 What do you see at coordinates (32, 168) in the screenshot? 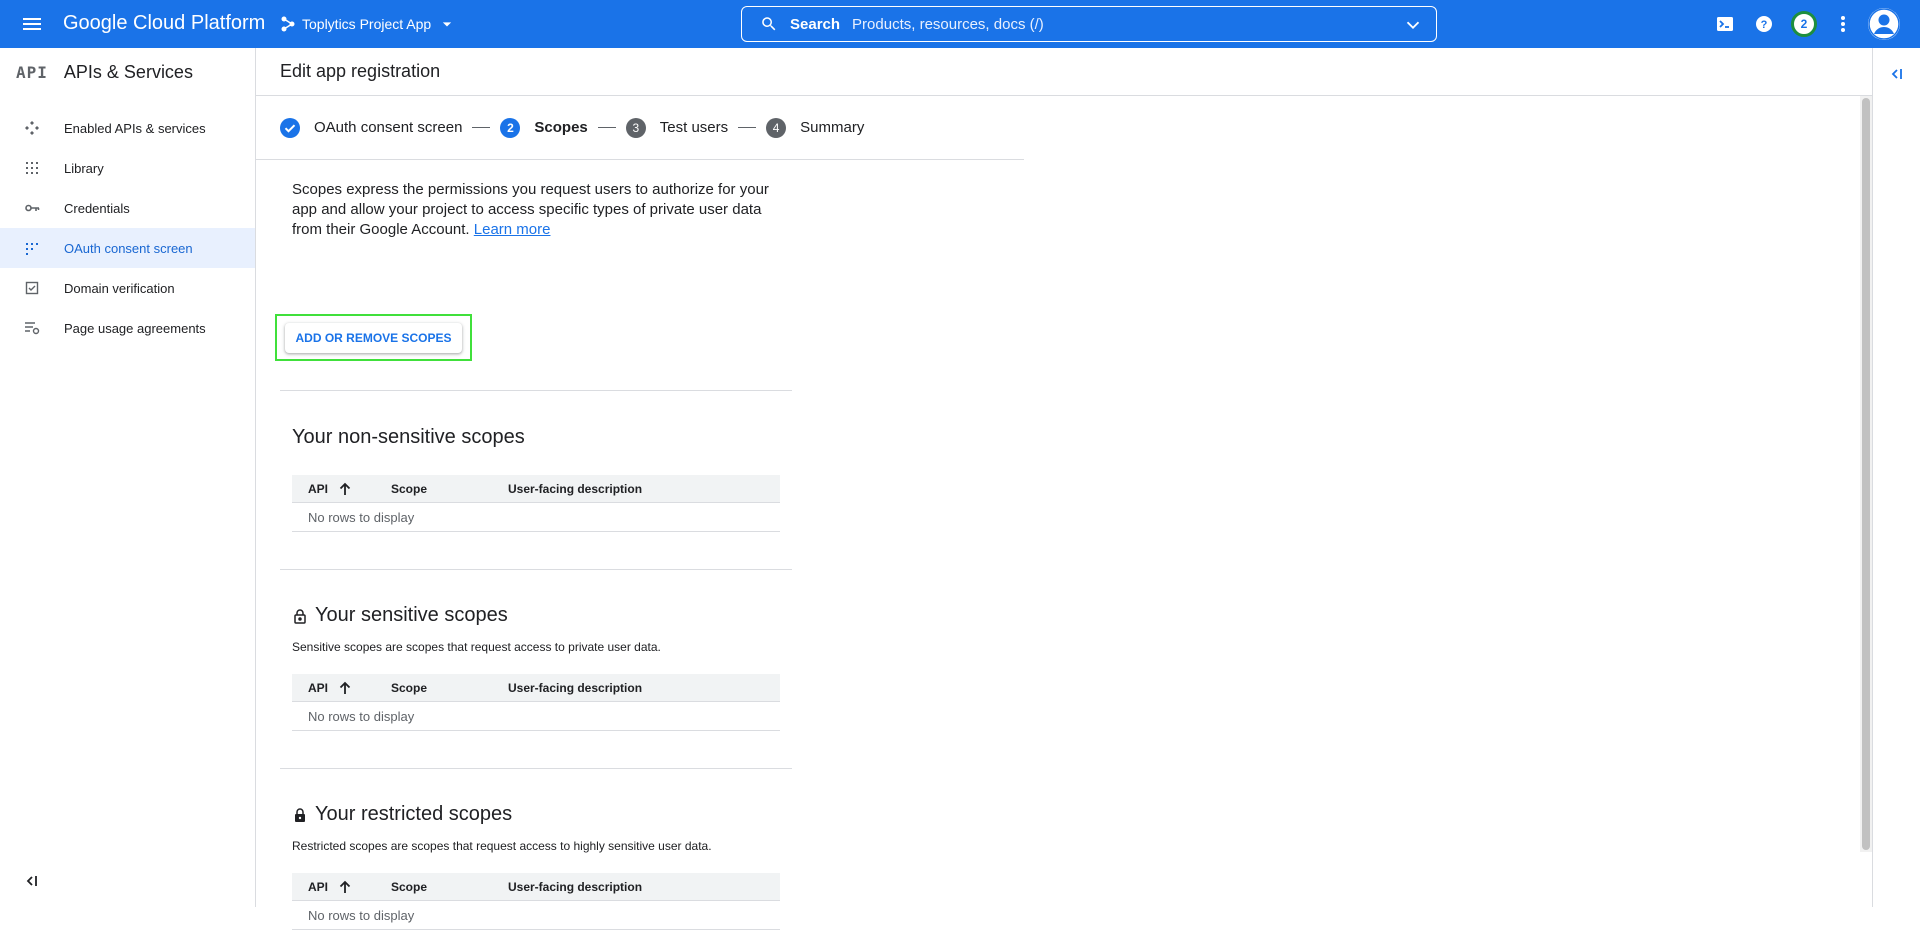
I see `library-icon` at bounding box center [32, 168].